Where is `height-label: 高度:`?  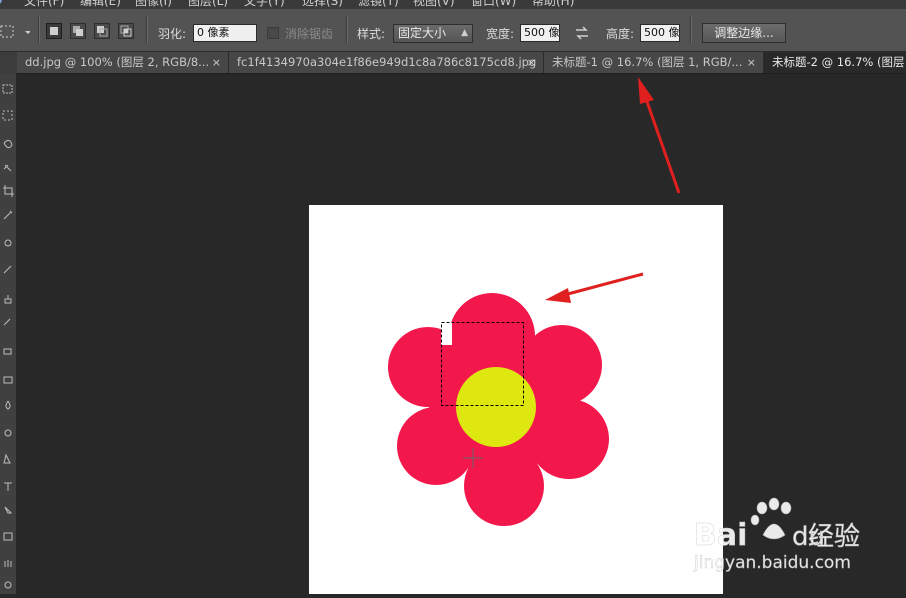
height-label: 高度: is located at coordinates (620, 34).